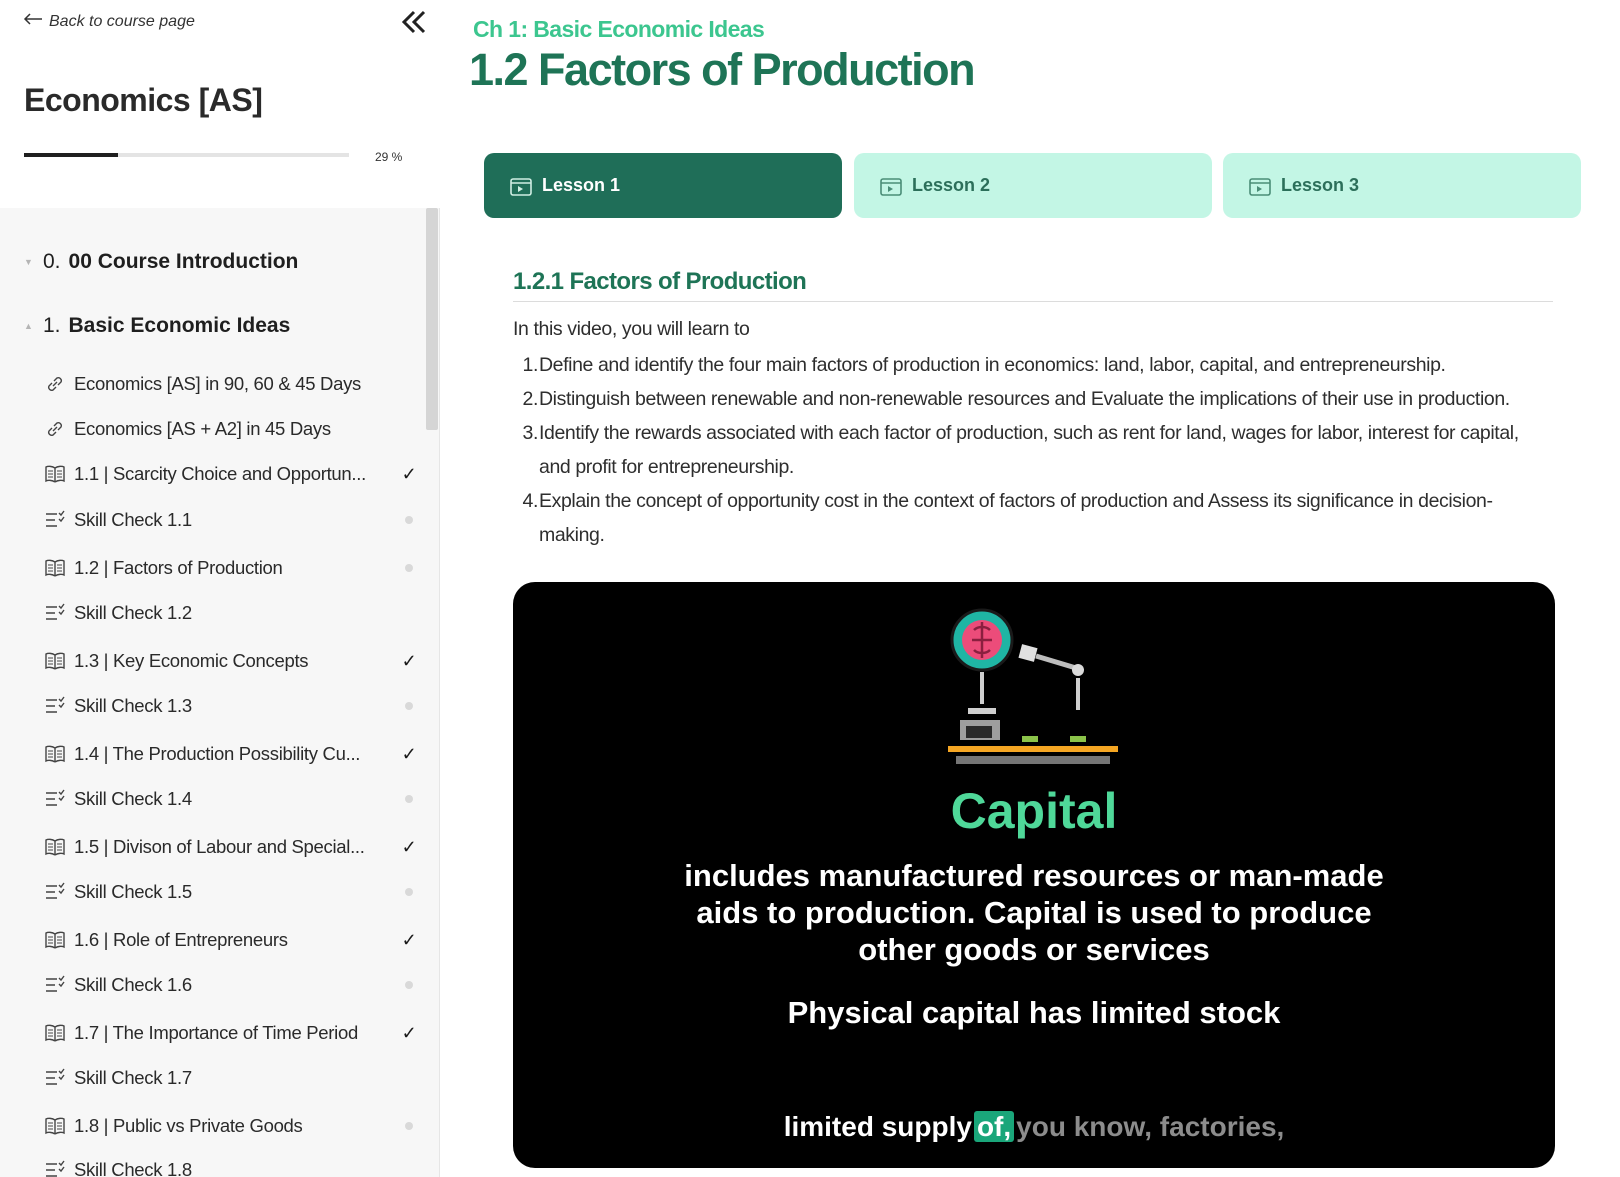  What do you see at coordinates (234, 706) in the screenshot?
I see `sidebar-item: Skill Check 1.3` at bounding box center [234, 706].